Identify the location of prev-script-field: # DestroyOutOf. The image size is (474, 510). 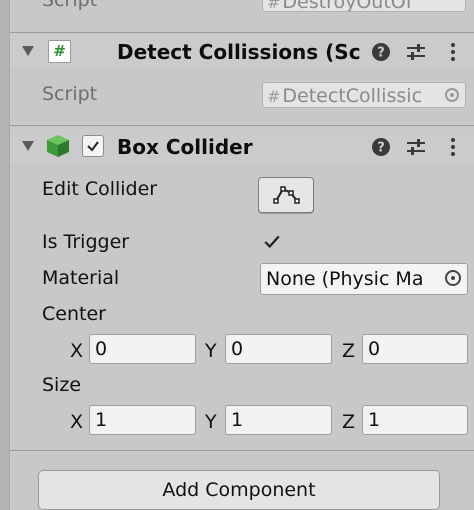
(364, 6).